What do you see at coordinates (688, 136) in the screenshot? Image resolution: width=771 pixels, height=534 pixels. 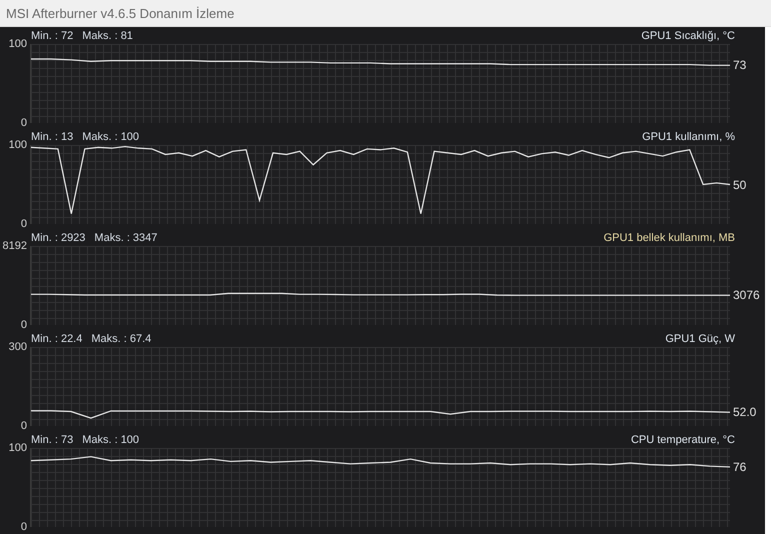 I see `graph-title: GPU1 kullanımı, %` at bounding box center [688, 136].